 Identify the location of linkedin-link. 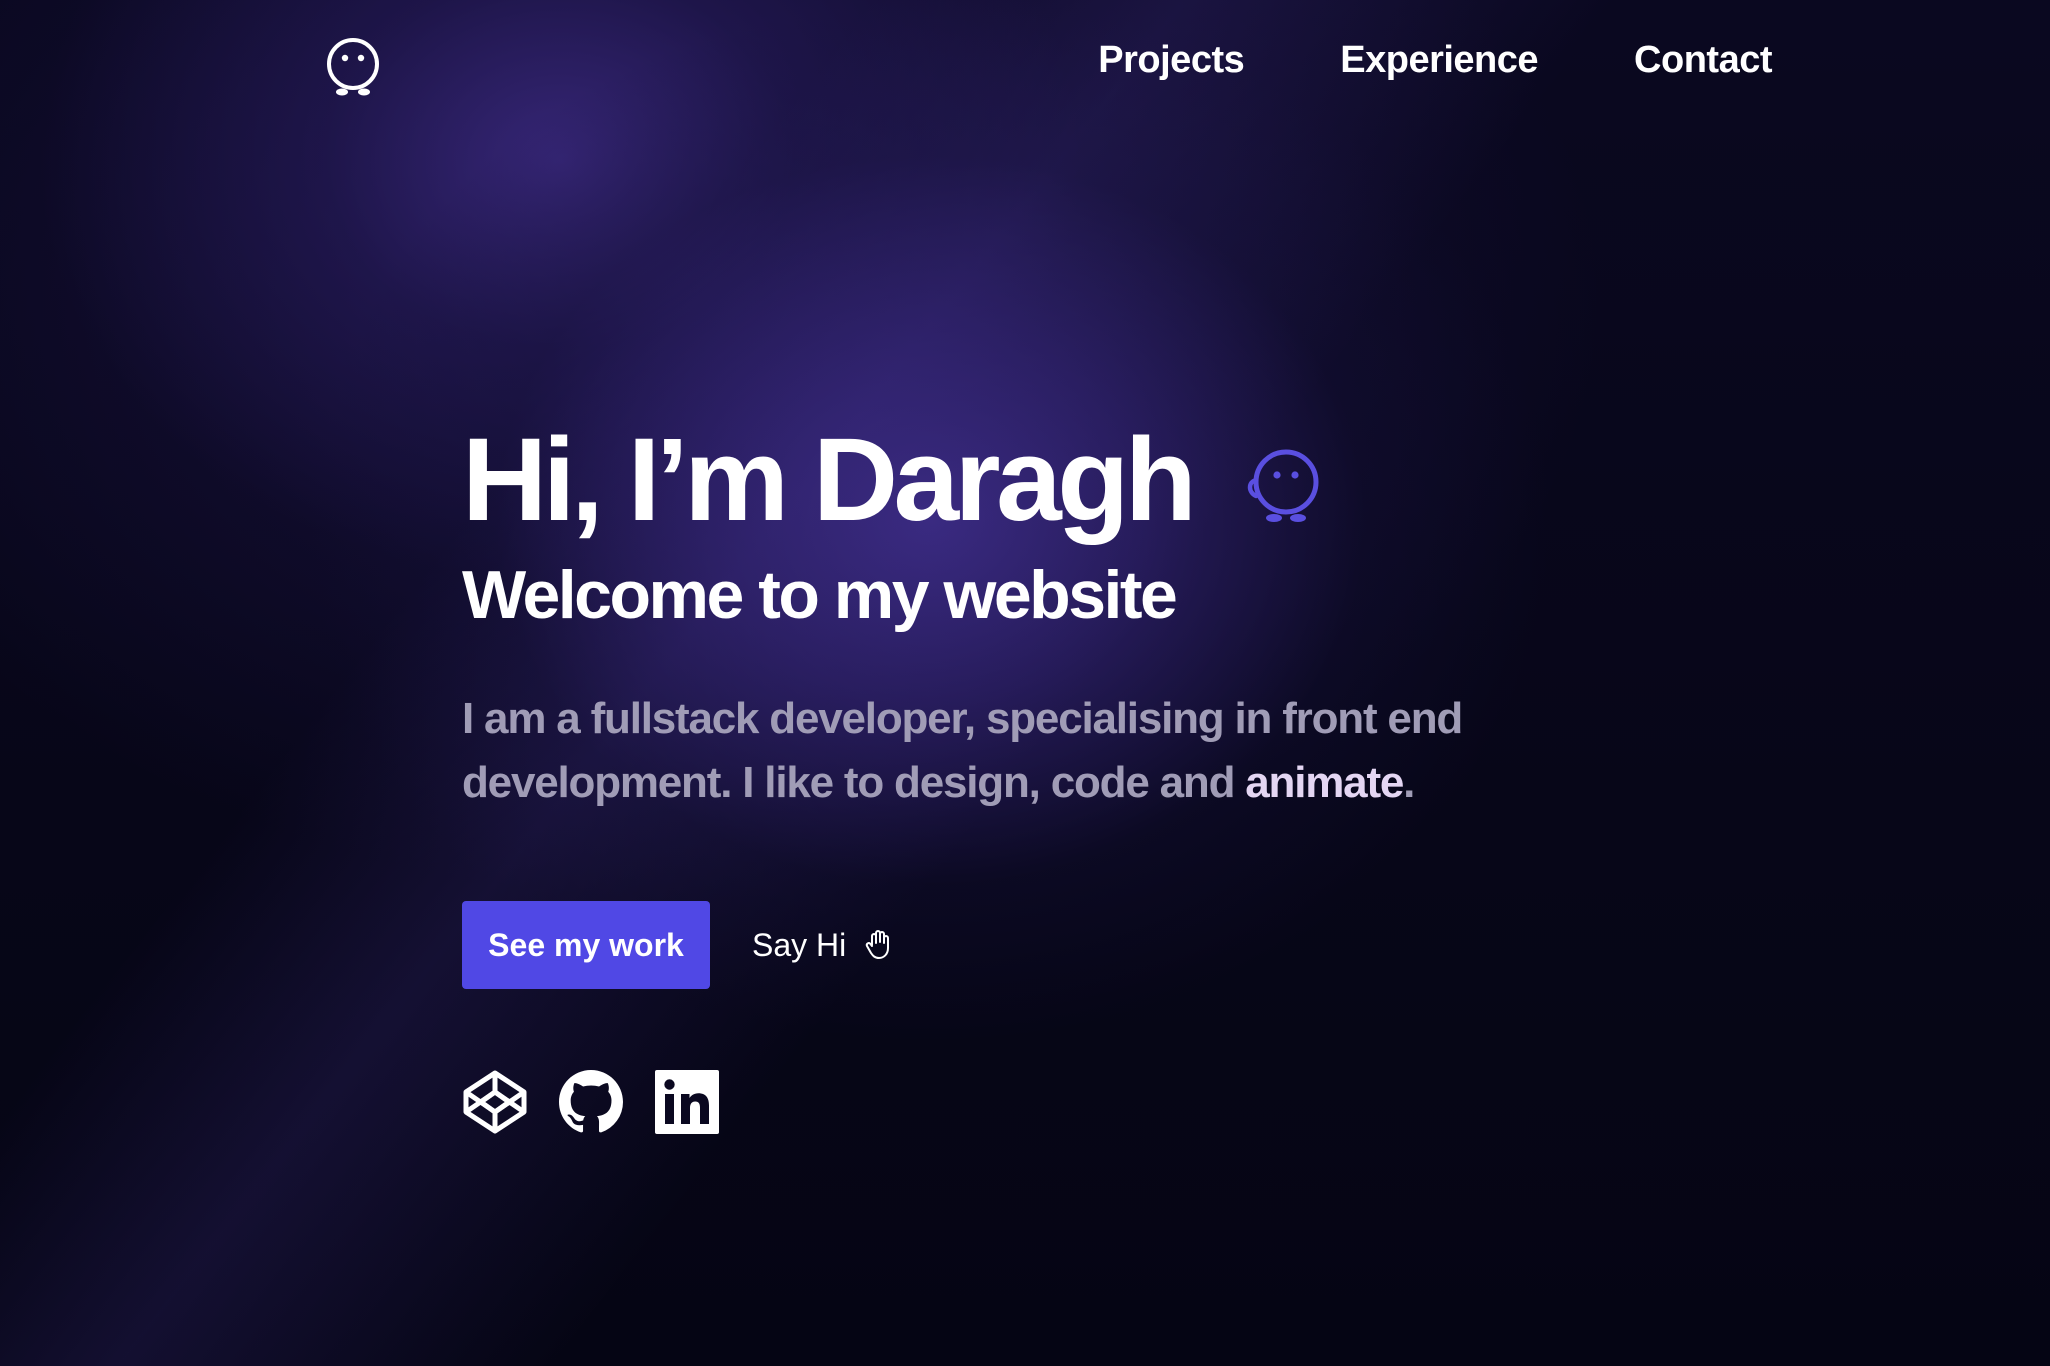
(687, 1102).